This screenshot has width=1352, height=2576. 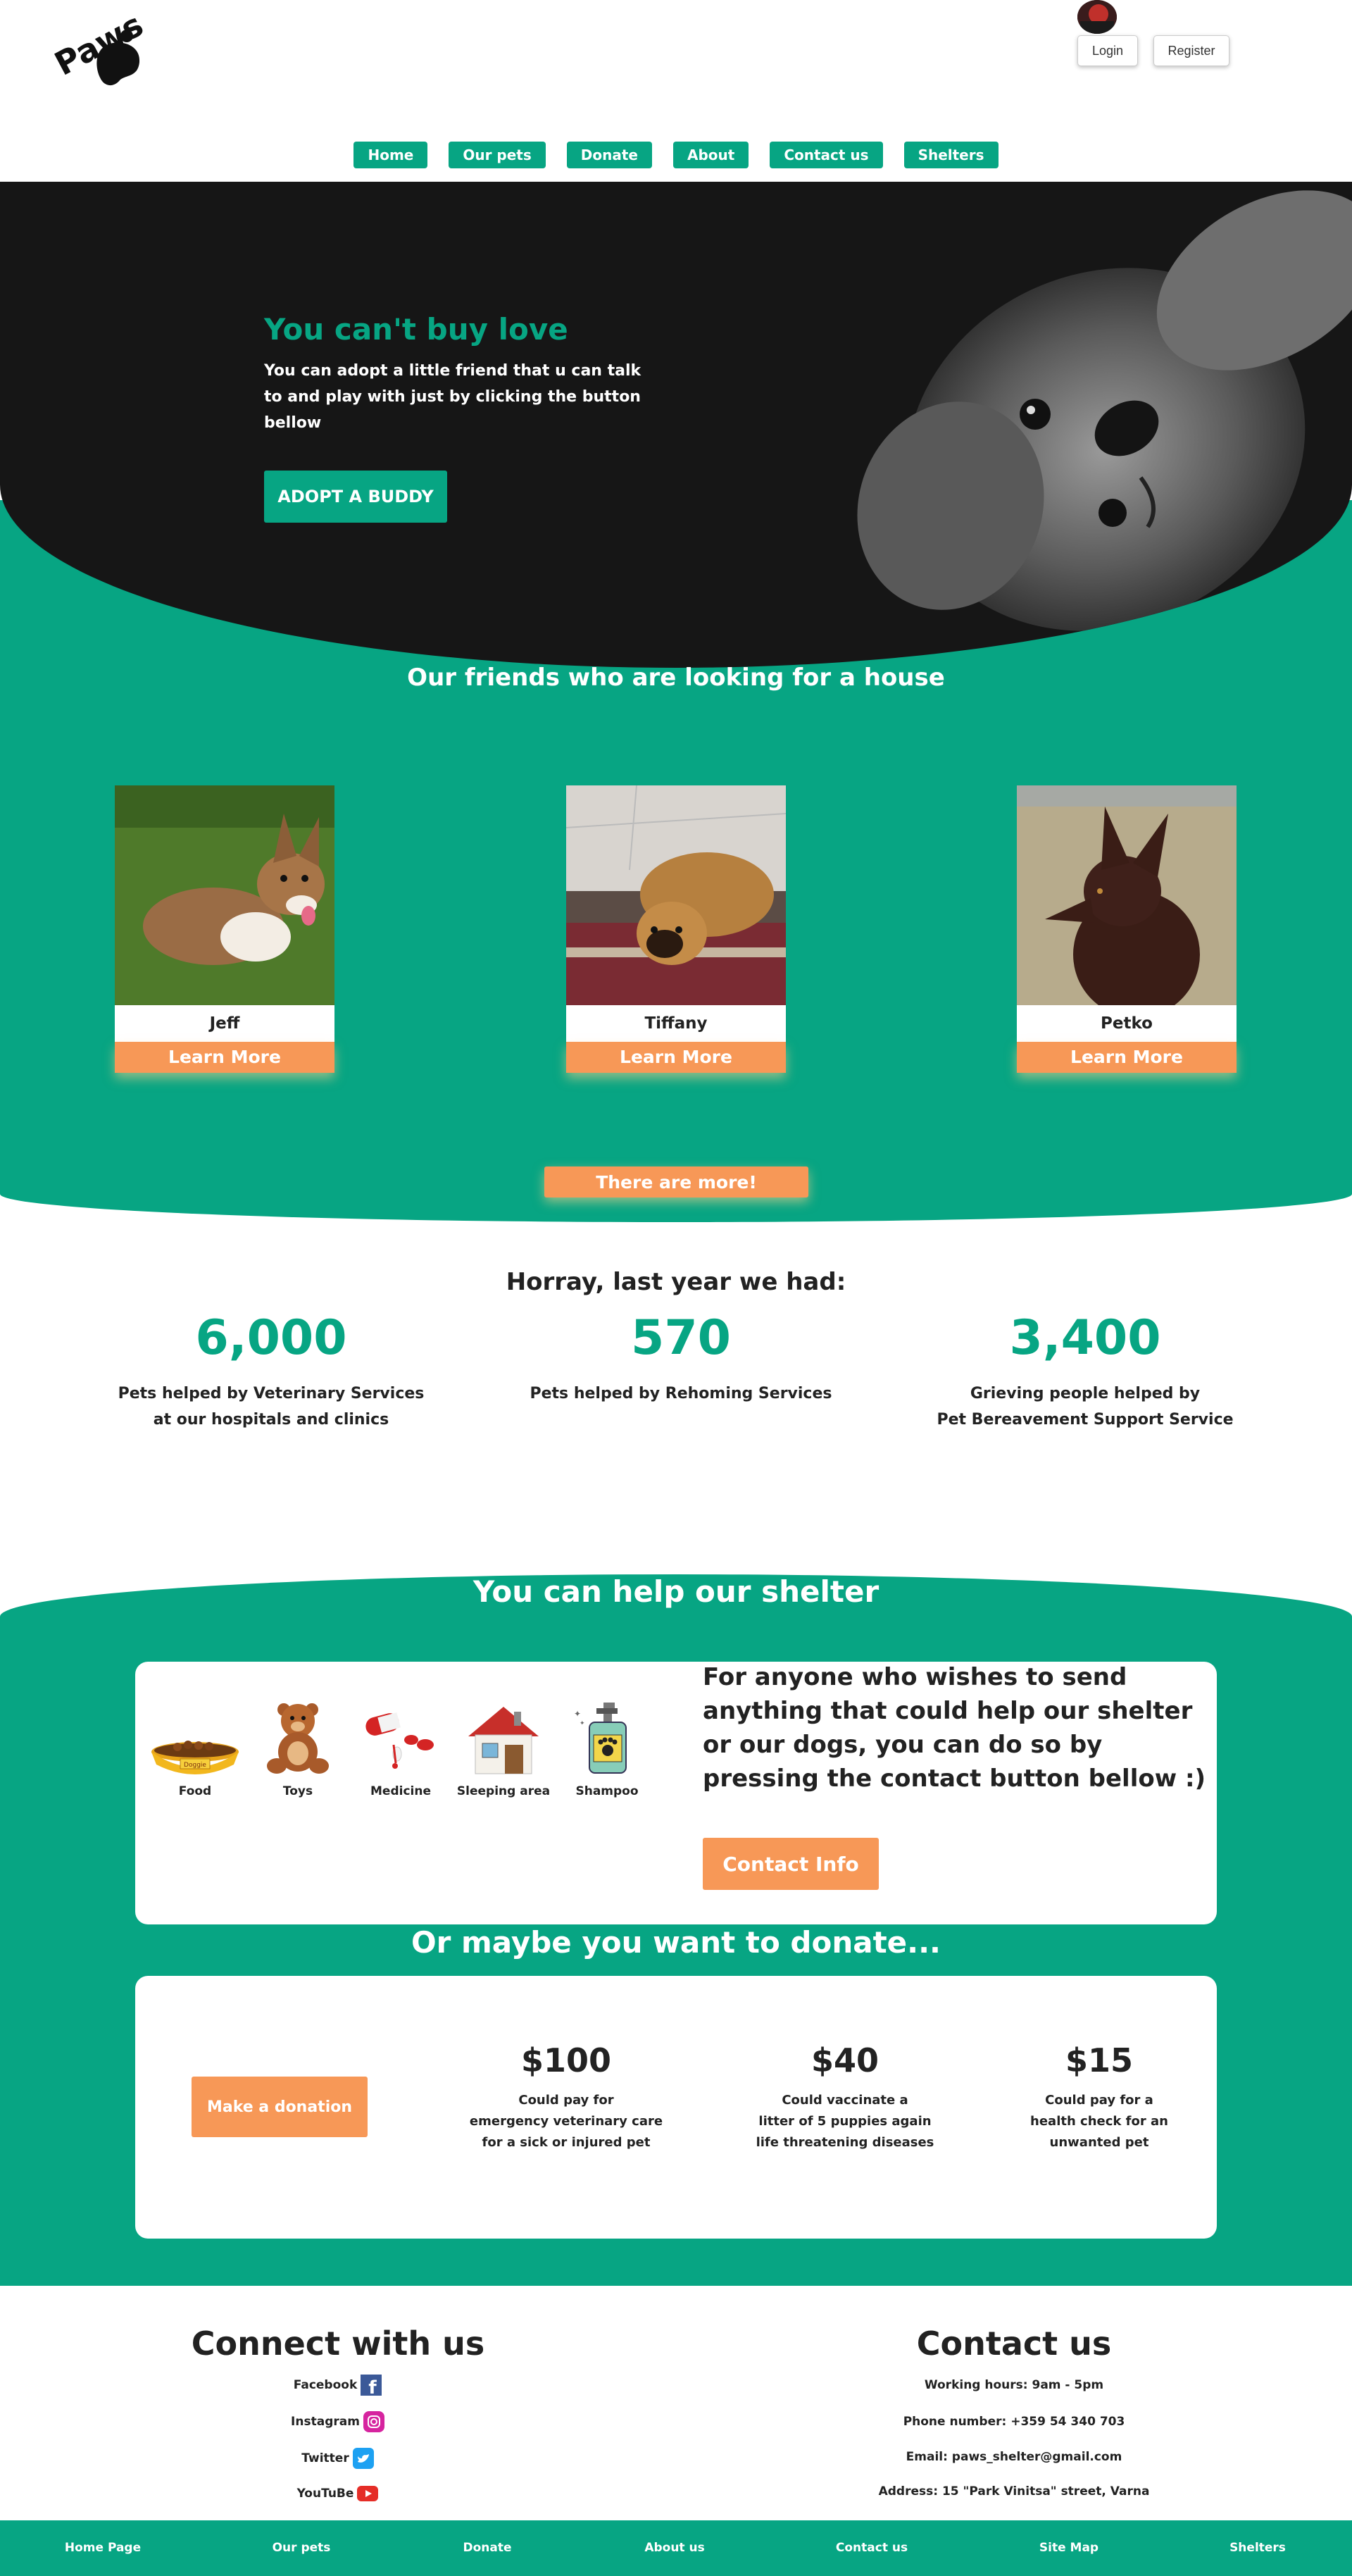 I want to click on item-food: Doggie Food, so click(x=195, y=1750).